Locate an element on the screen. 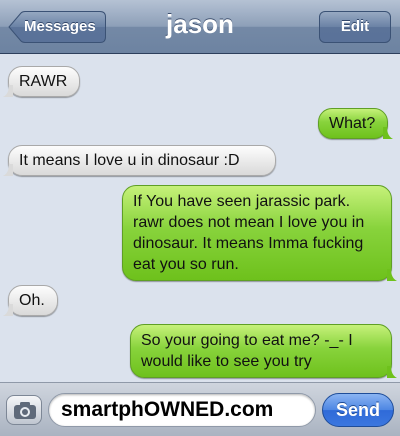 This screenshot has width=400, height=436. message-input: smartphOWNED.com is located at coordinates (182, 410).